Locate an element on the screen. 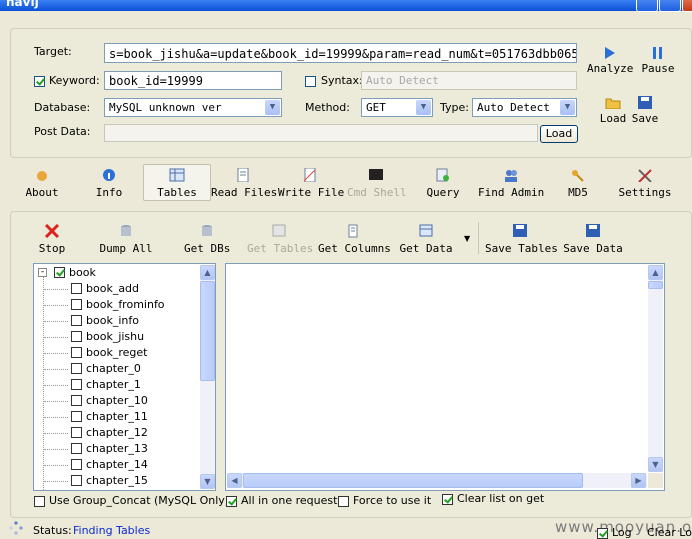 The height and width of the screenshot is (539, 692). tree-root-checkbox is located at coordinates (59, 272).